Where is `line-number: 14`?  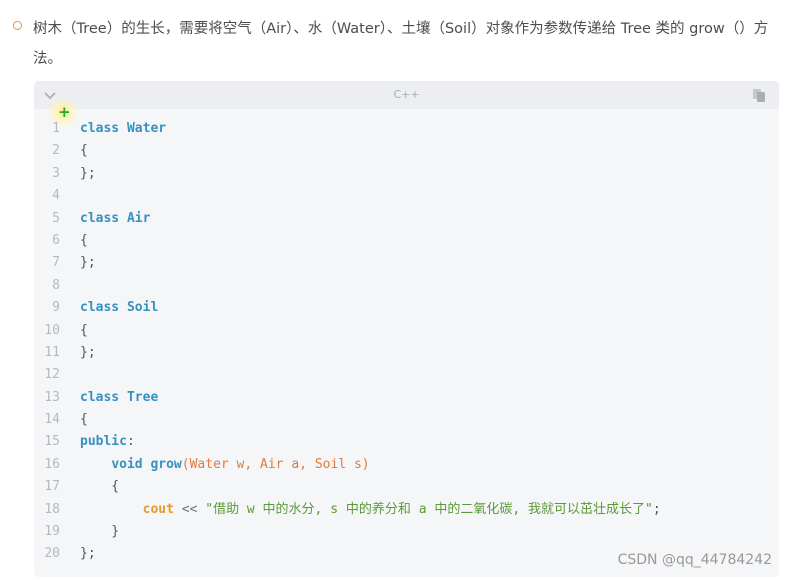
line-number: 14 is located at coordinates (52, 420).